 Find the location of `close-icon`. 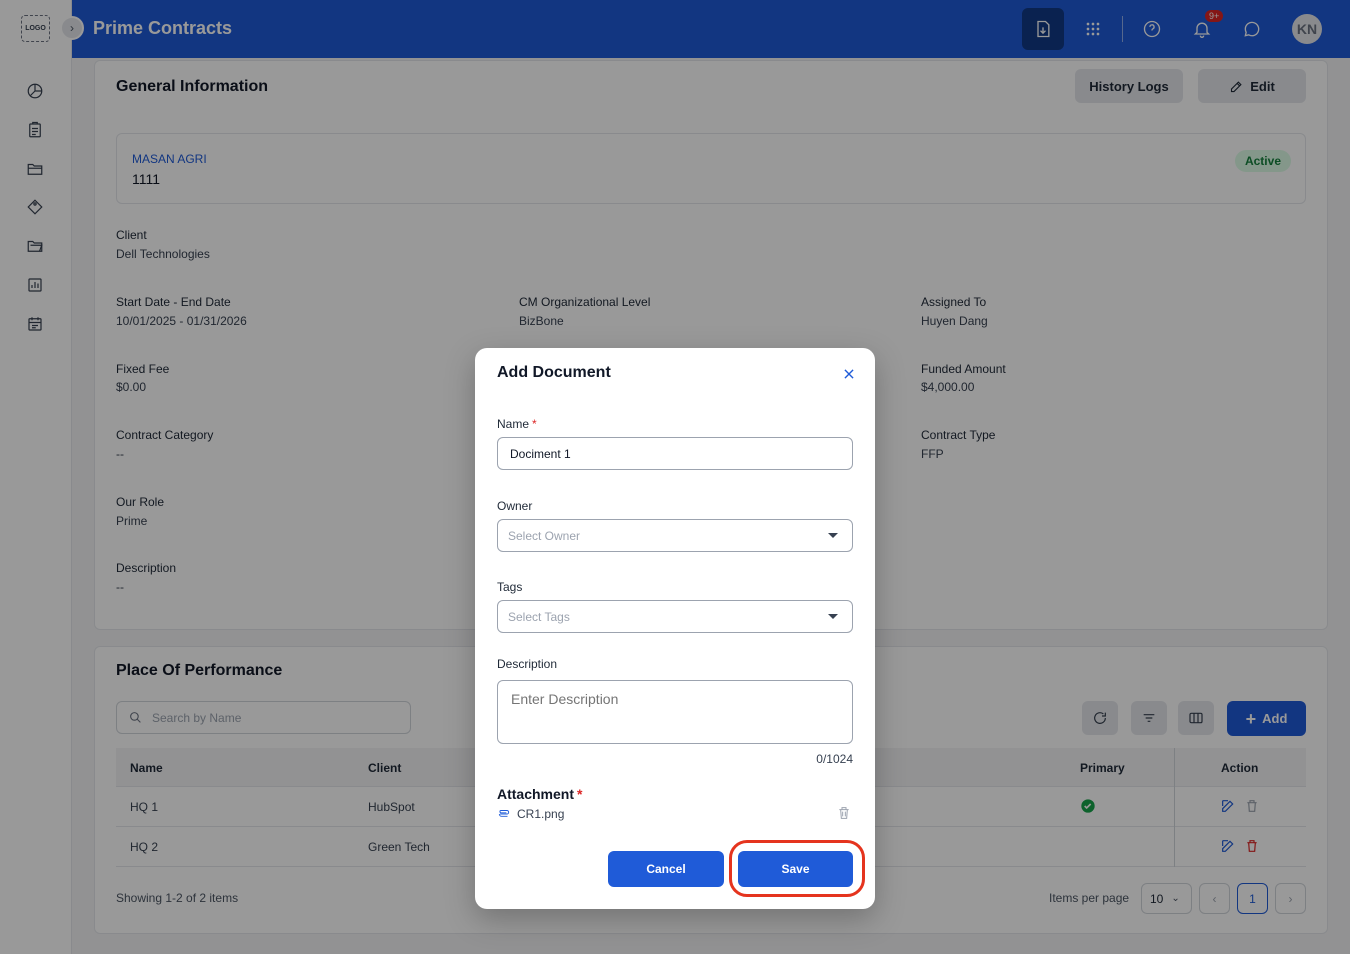

close-icon is located at coordinates (849, 374).